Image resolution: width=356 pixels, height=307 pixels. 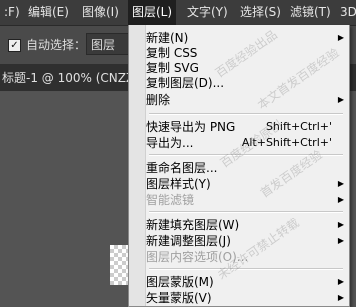 I want to click on menu-item-shortcut: Shift+Ctrl+', so click(x=298, y=126).